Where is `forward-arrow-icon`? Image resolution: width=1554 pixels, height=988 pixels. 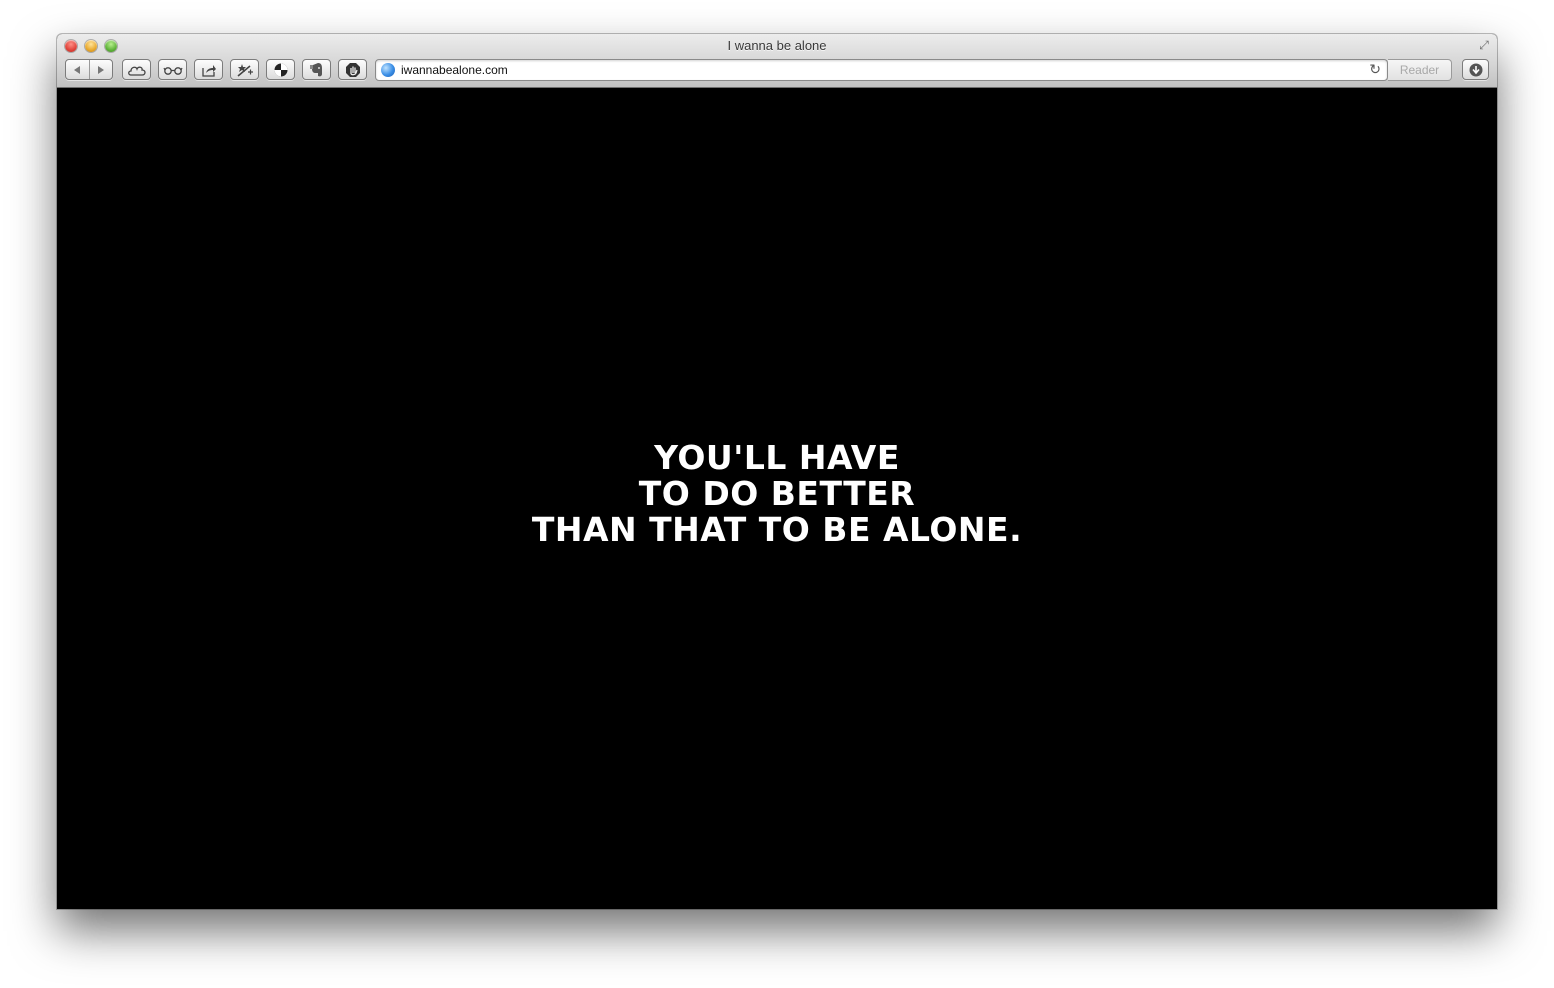
forward-arrow-icon is located at coordinates (100, 69).